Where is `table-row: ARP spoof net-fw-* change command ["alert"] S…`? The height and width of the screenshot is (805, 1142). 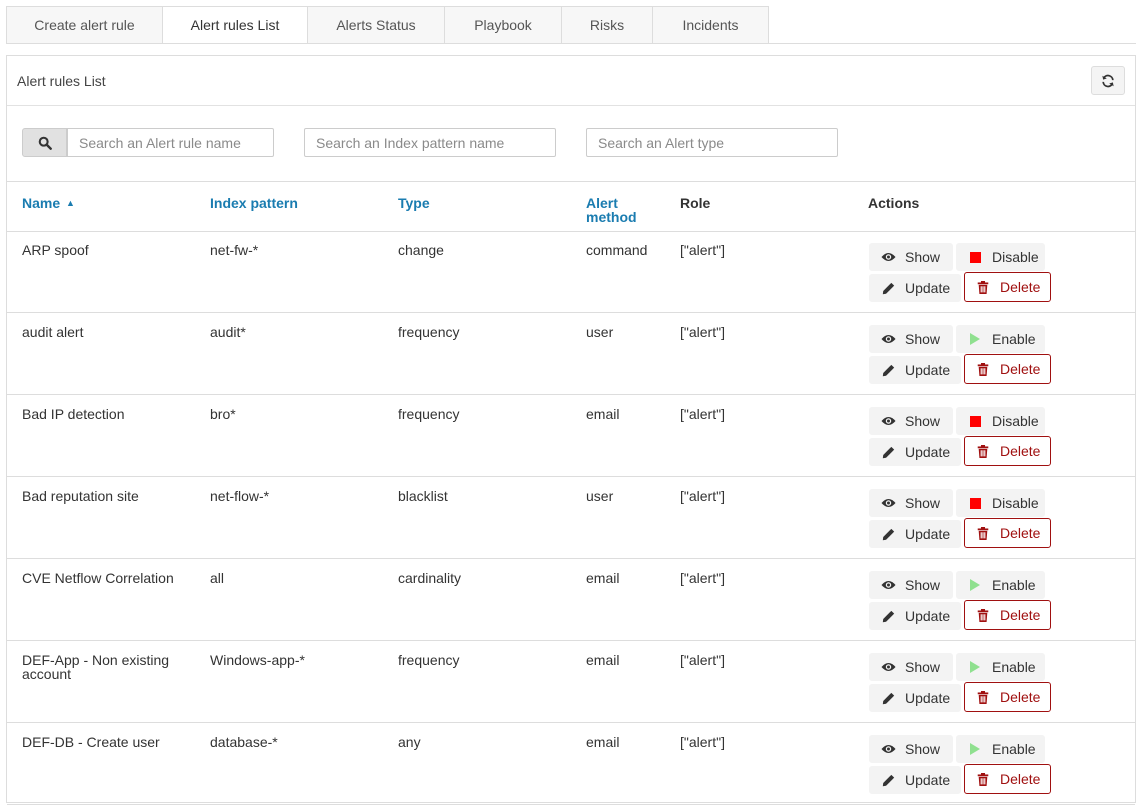
table-row: ARP spoof net-fw-* change command ["alert"] S… is located at coordinates (571, 272).